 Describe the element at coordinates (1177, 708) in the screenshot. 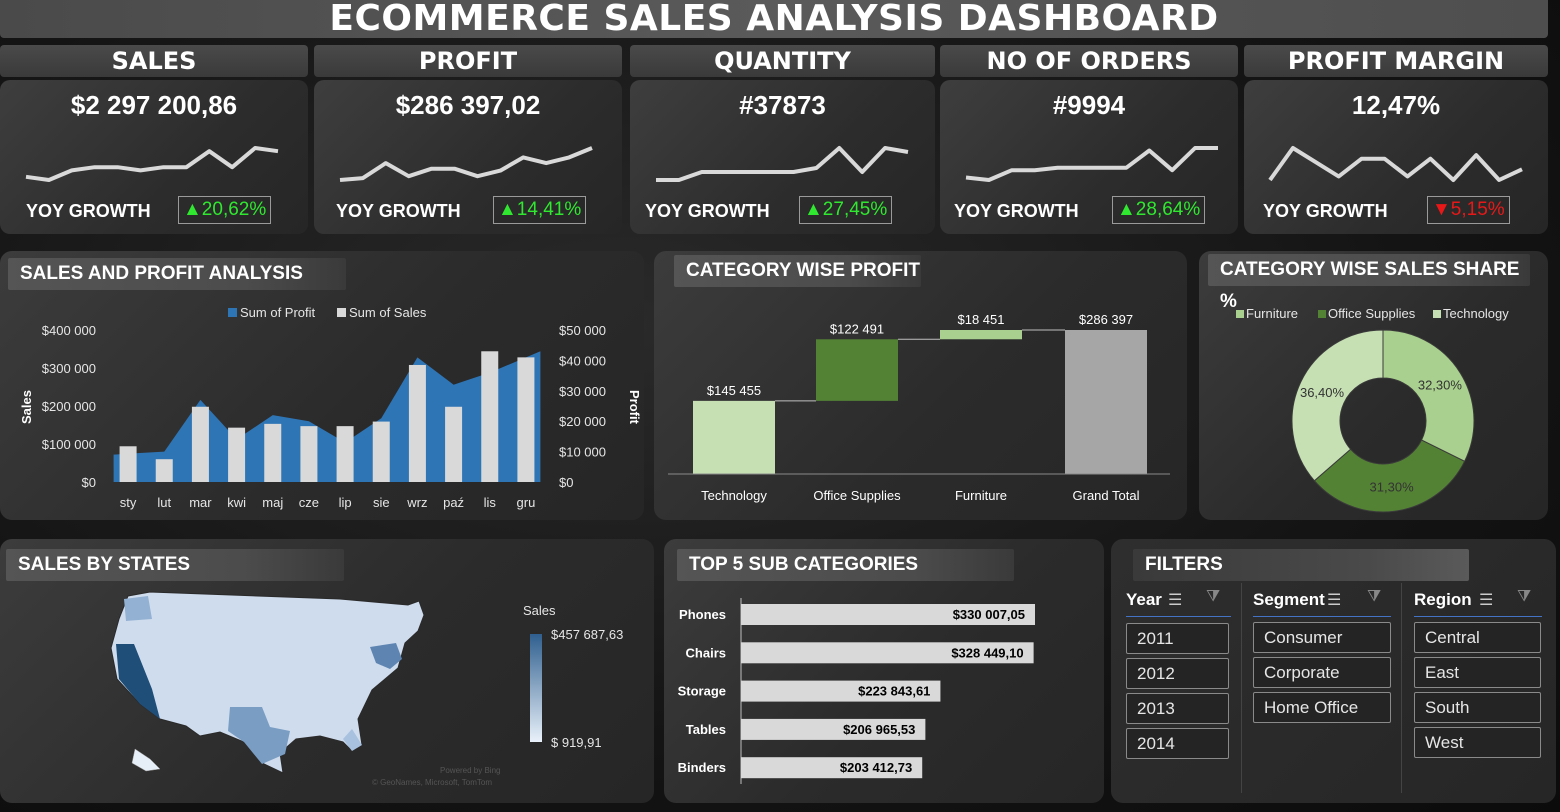

I see `year-2013-item: 2013` at that location.